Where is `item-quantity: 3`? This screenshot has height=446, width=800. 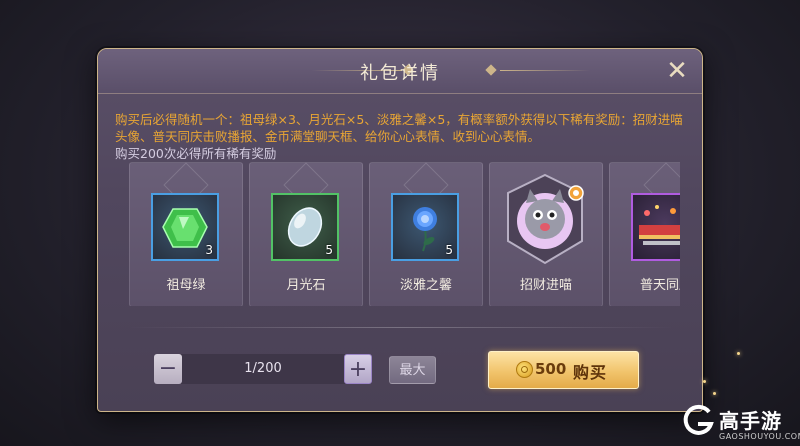 item-quantity: 3 is located at coordinates (209, 250).